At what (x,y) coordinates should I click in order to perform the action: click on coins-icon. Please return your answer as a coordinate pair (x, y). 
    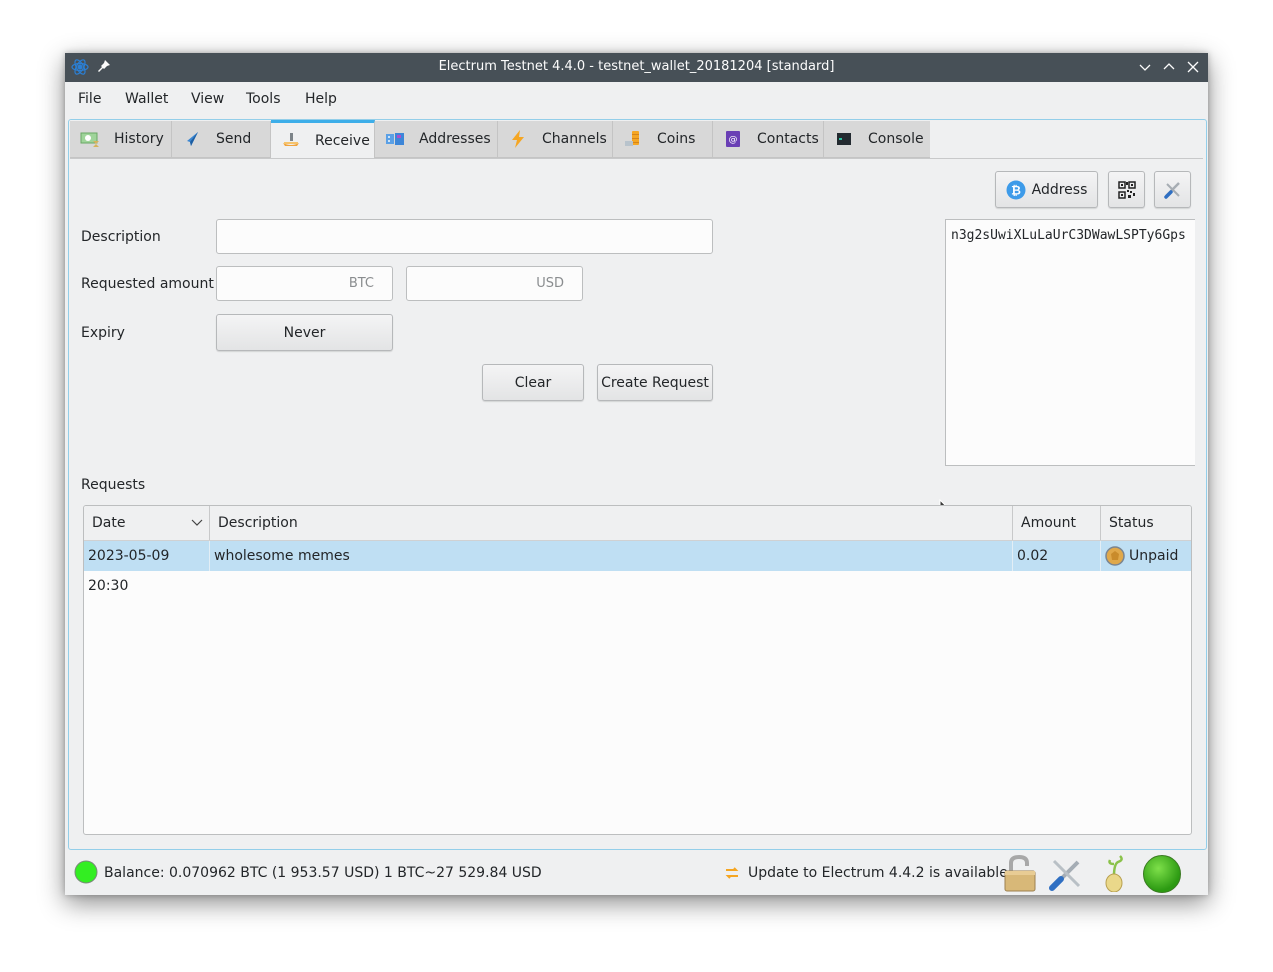
    Looking at the image, I should click on (632, 138).